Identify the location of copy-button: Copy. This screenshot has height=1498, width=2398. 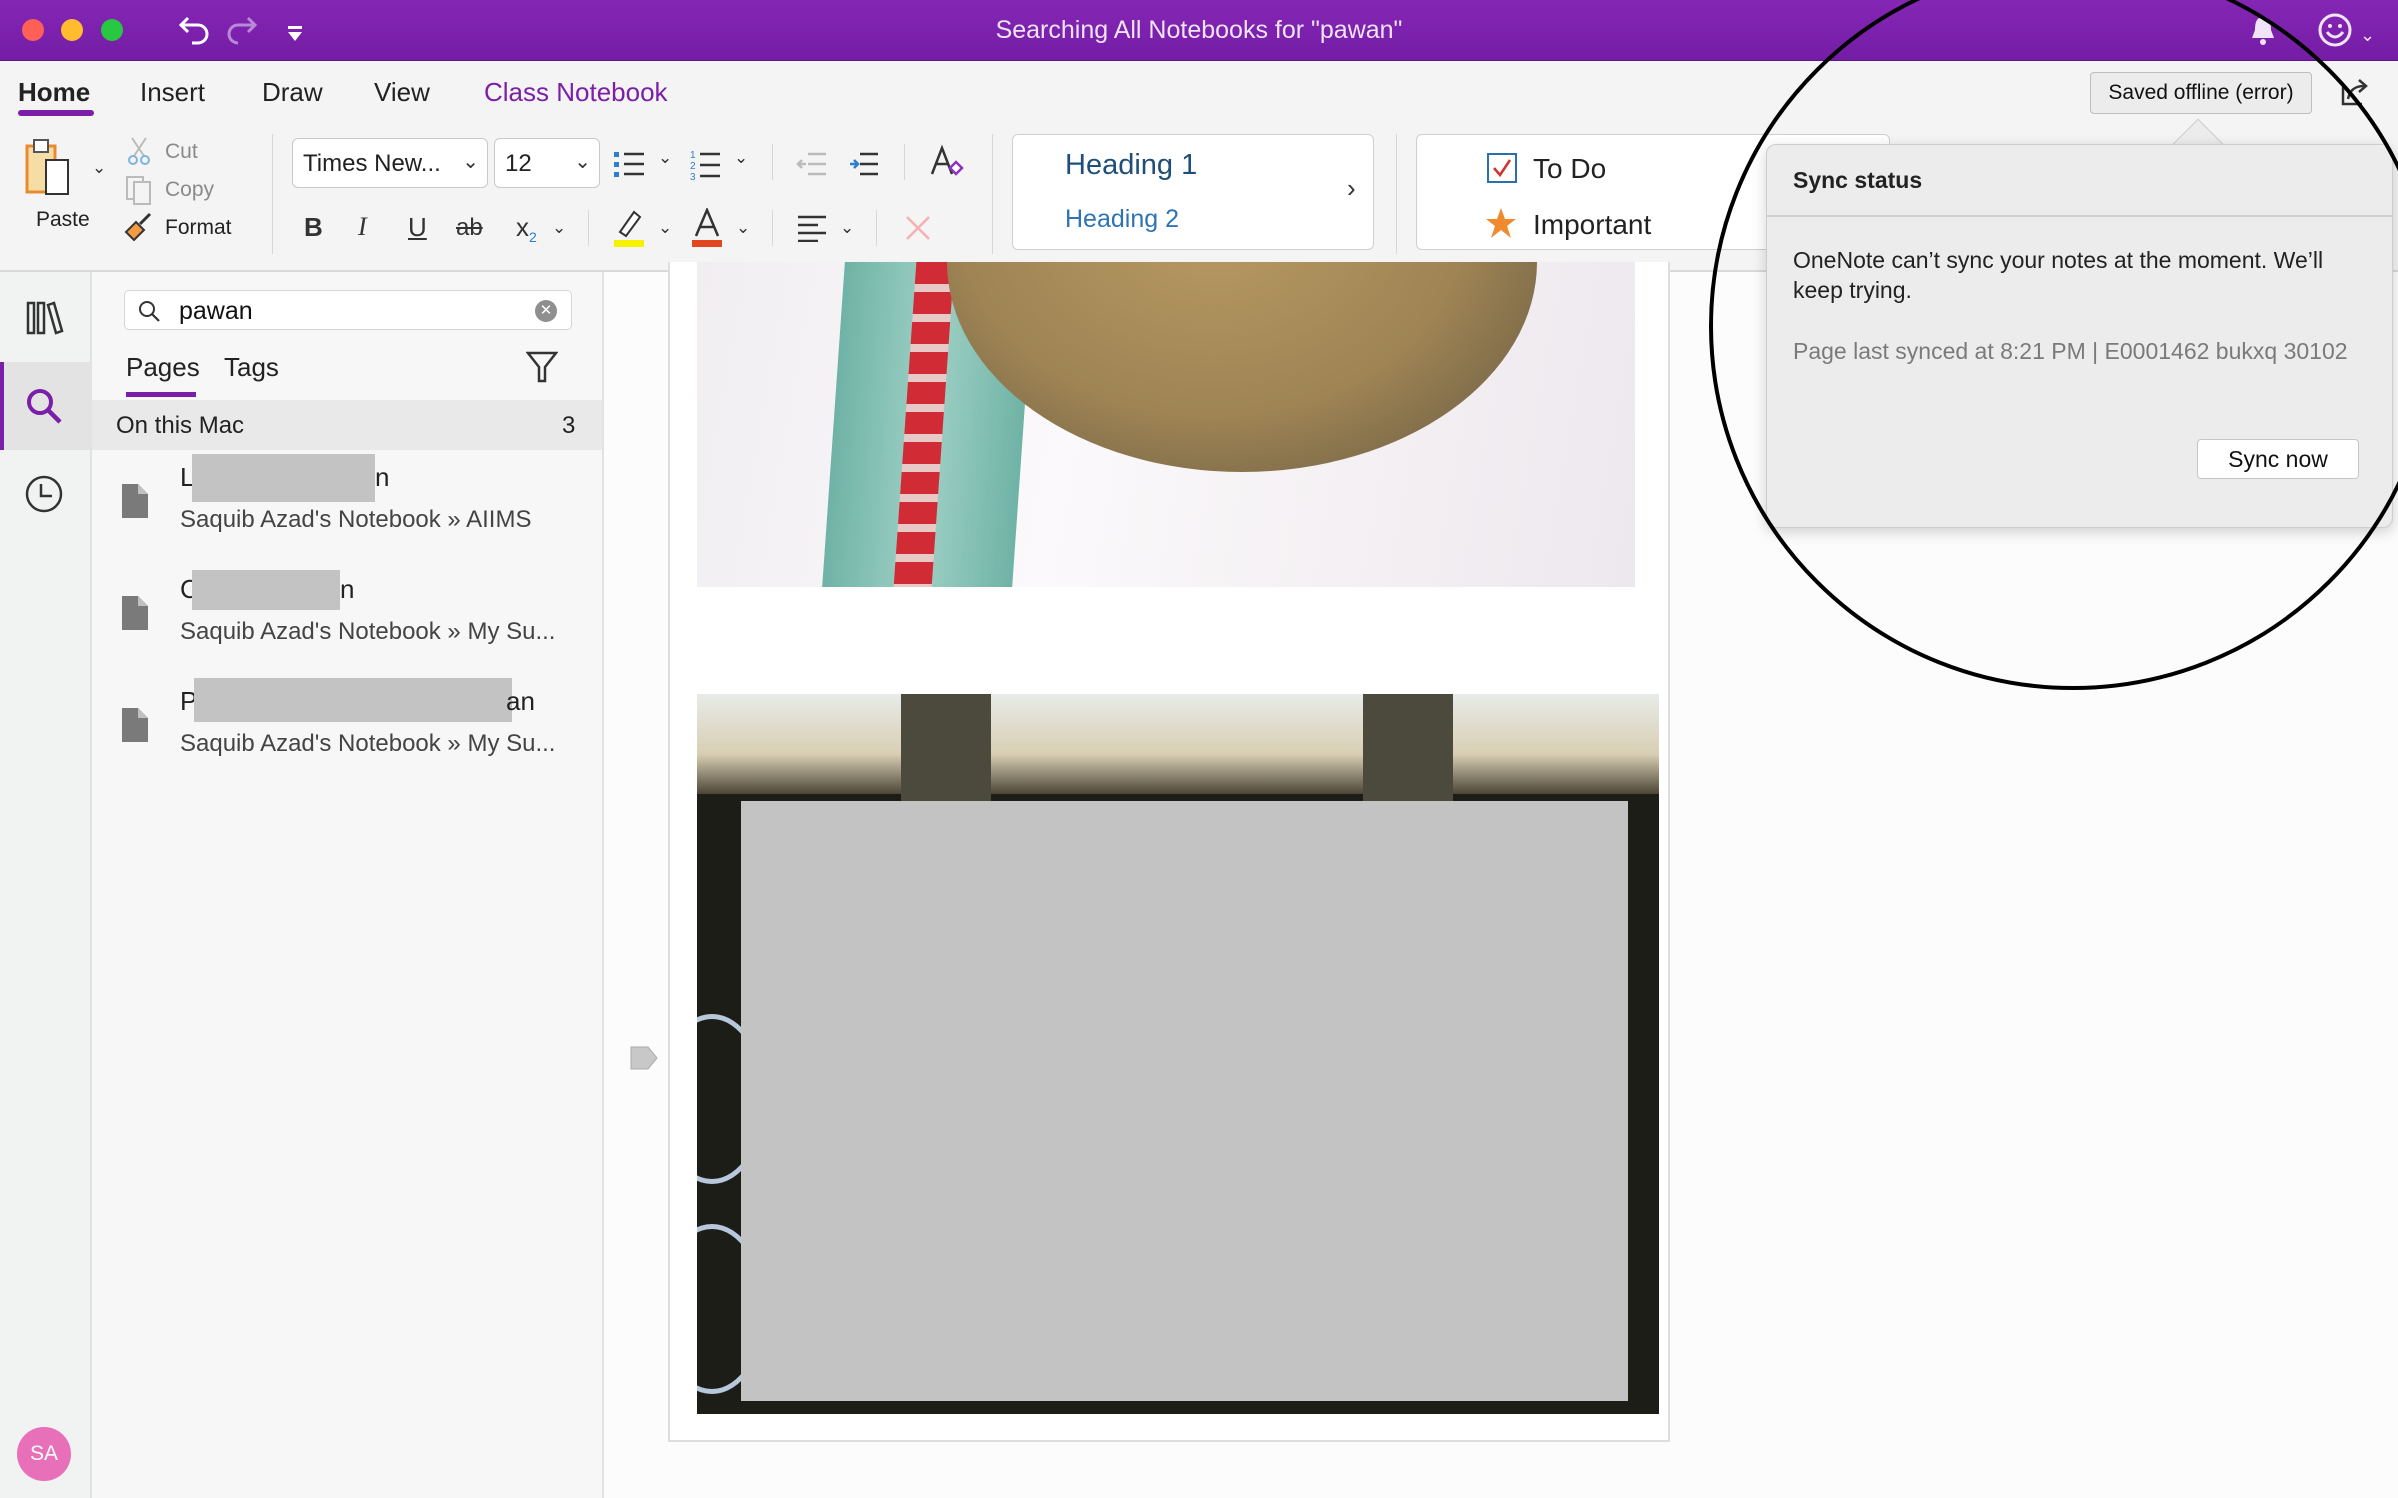
(189, 190).